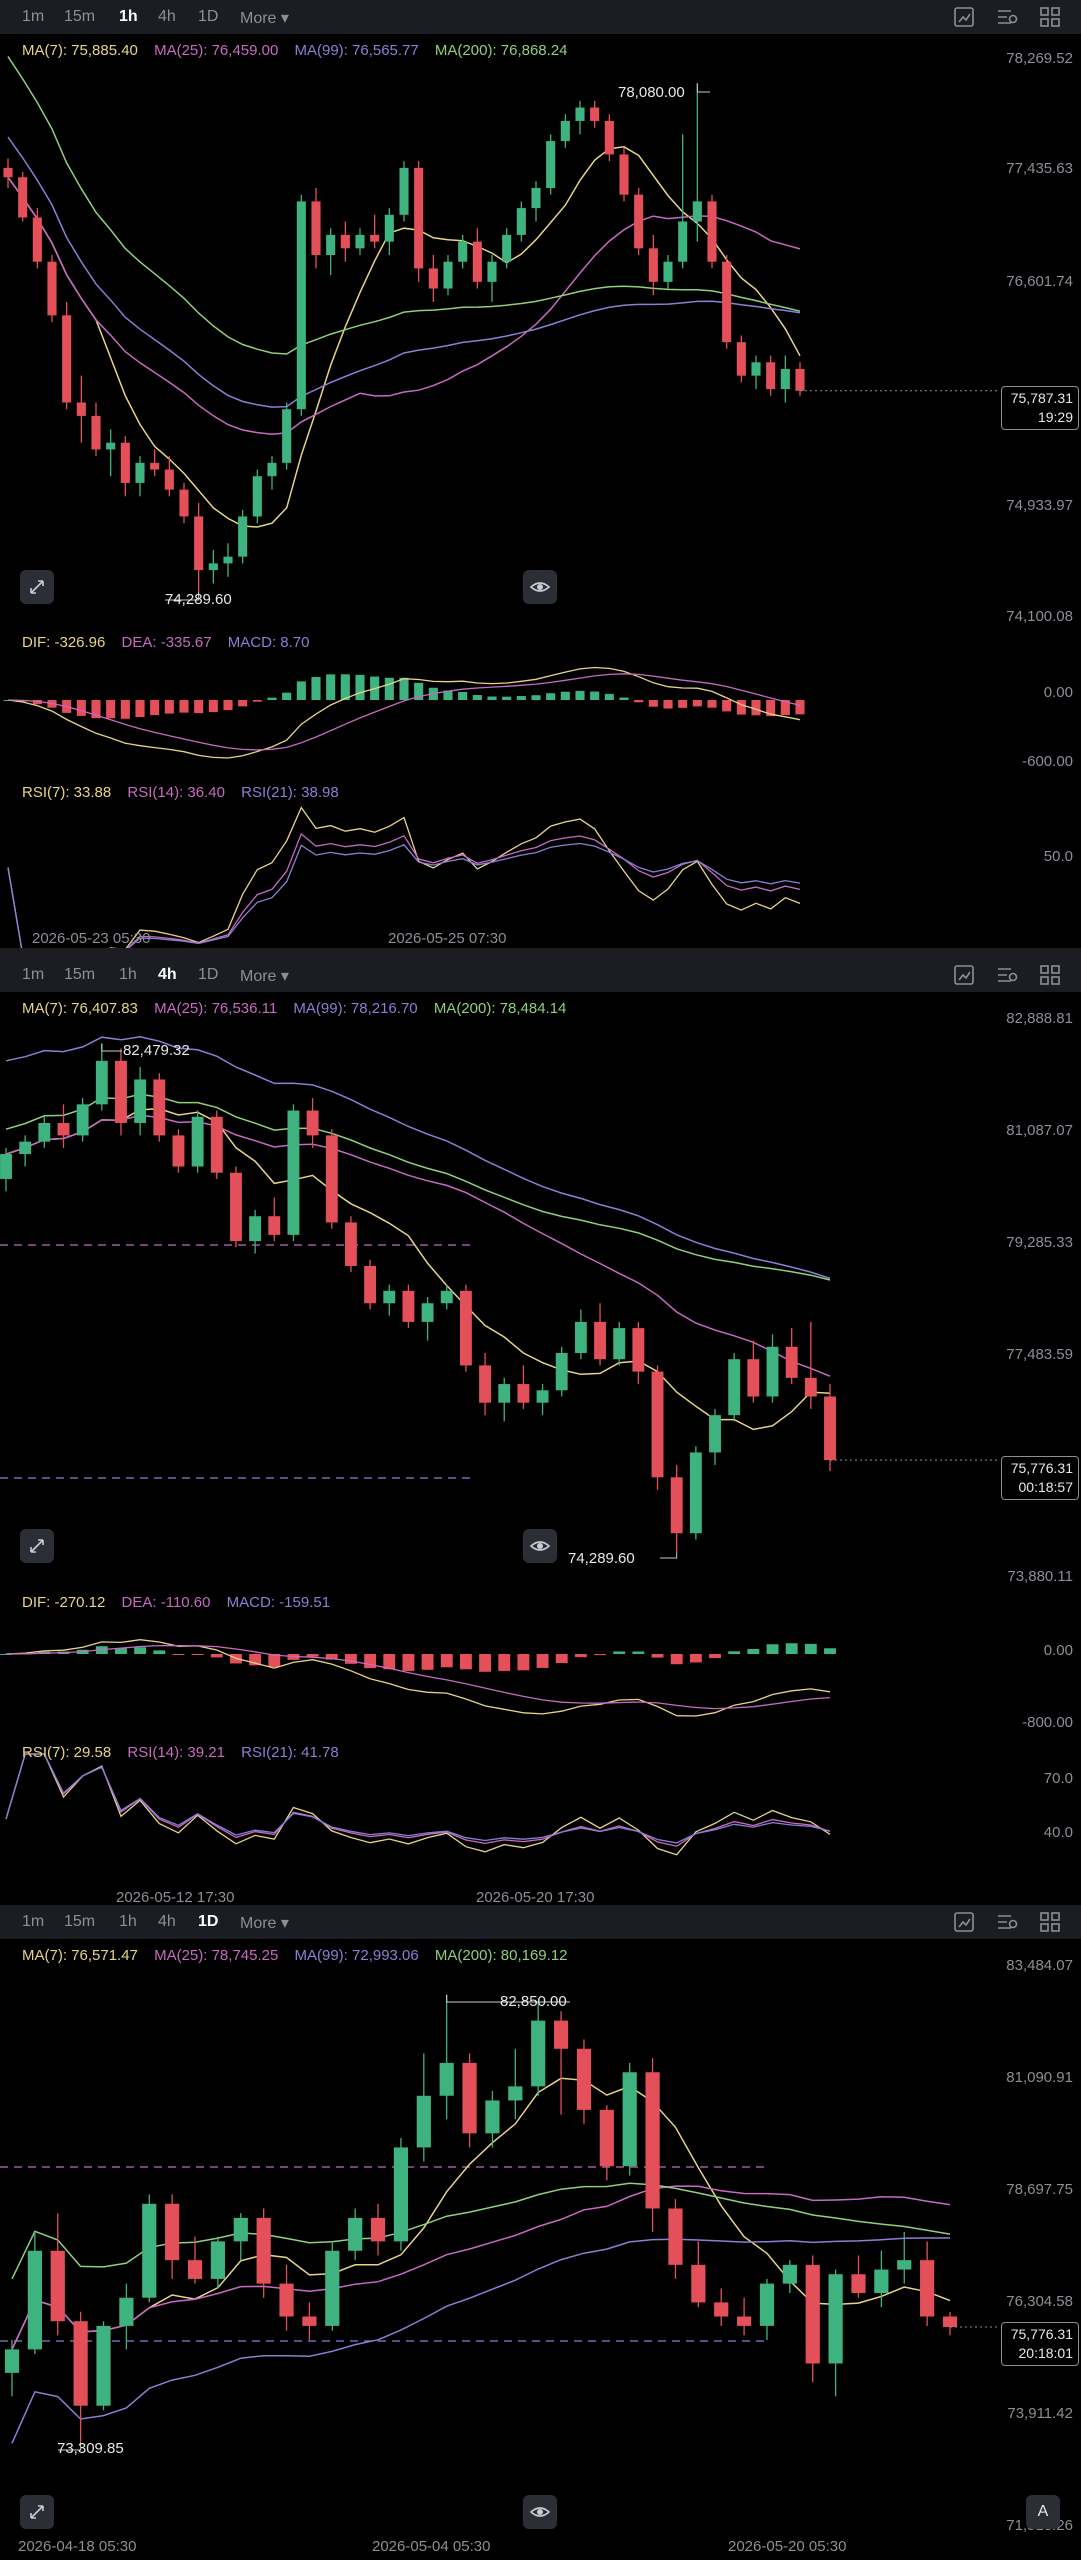 The width and height of the screenshot is (1081, 2560). What do you see at coordinates (77, 2546) in the screenshot?
I see `time-axis-label: 2026-04-18 05:30` at bounding box center [77, 2546].